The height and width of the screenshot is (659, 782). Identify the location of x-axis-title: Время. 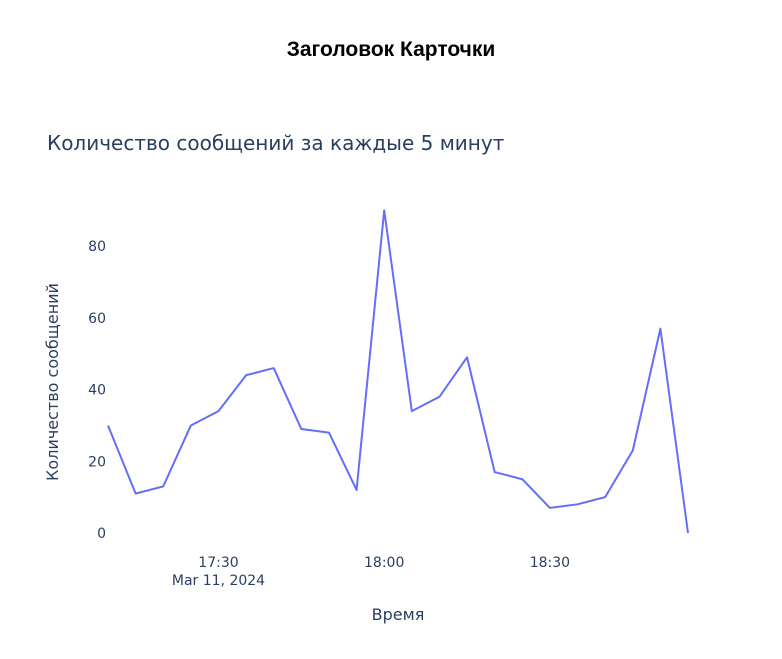
(398, 614).